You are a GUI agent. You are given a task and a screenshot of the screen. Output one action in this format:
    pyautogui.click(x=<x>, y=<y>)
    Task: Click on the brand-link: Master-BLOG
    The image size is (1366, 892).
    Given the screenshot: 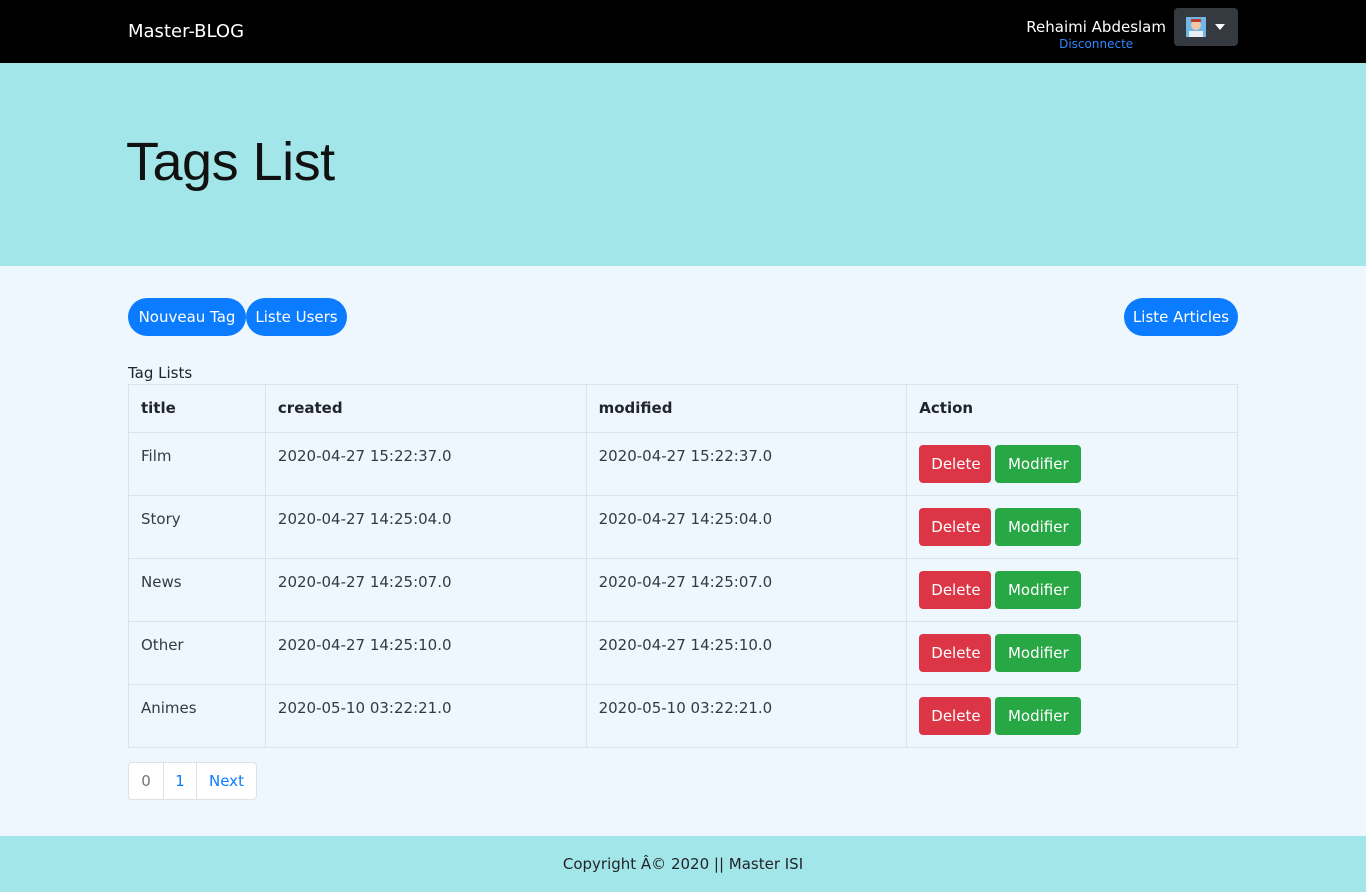 What is the action you would take?
    pyautogui.click(x=186, y=32)
    